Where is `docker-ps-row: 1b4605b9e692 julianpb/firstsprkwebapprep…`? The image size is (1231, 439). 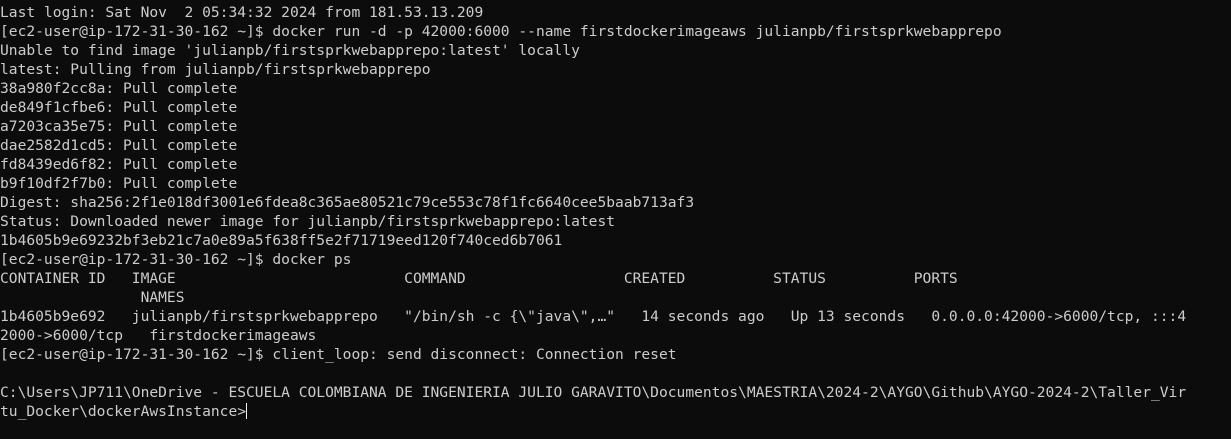
docker-ps-row: 1b4605b9e692 julianpb/firstsprkwebapprep… is located at coordinates (593, 316).